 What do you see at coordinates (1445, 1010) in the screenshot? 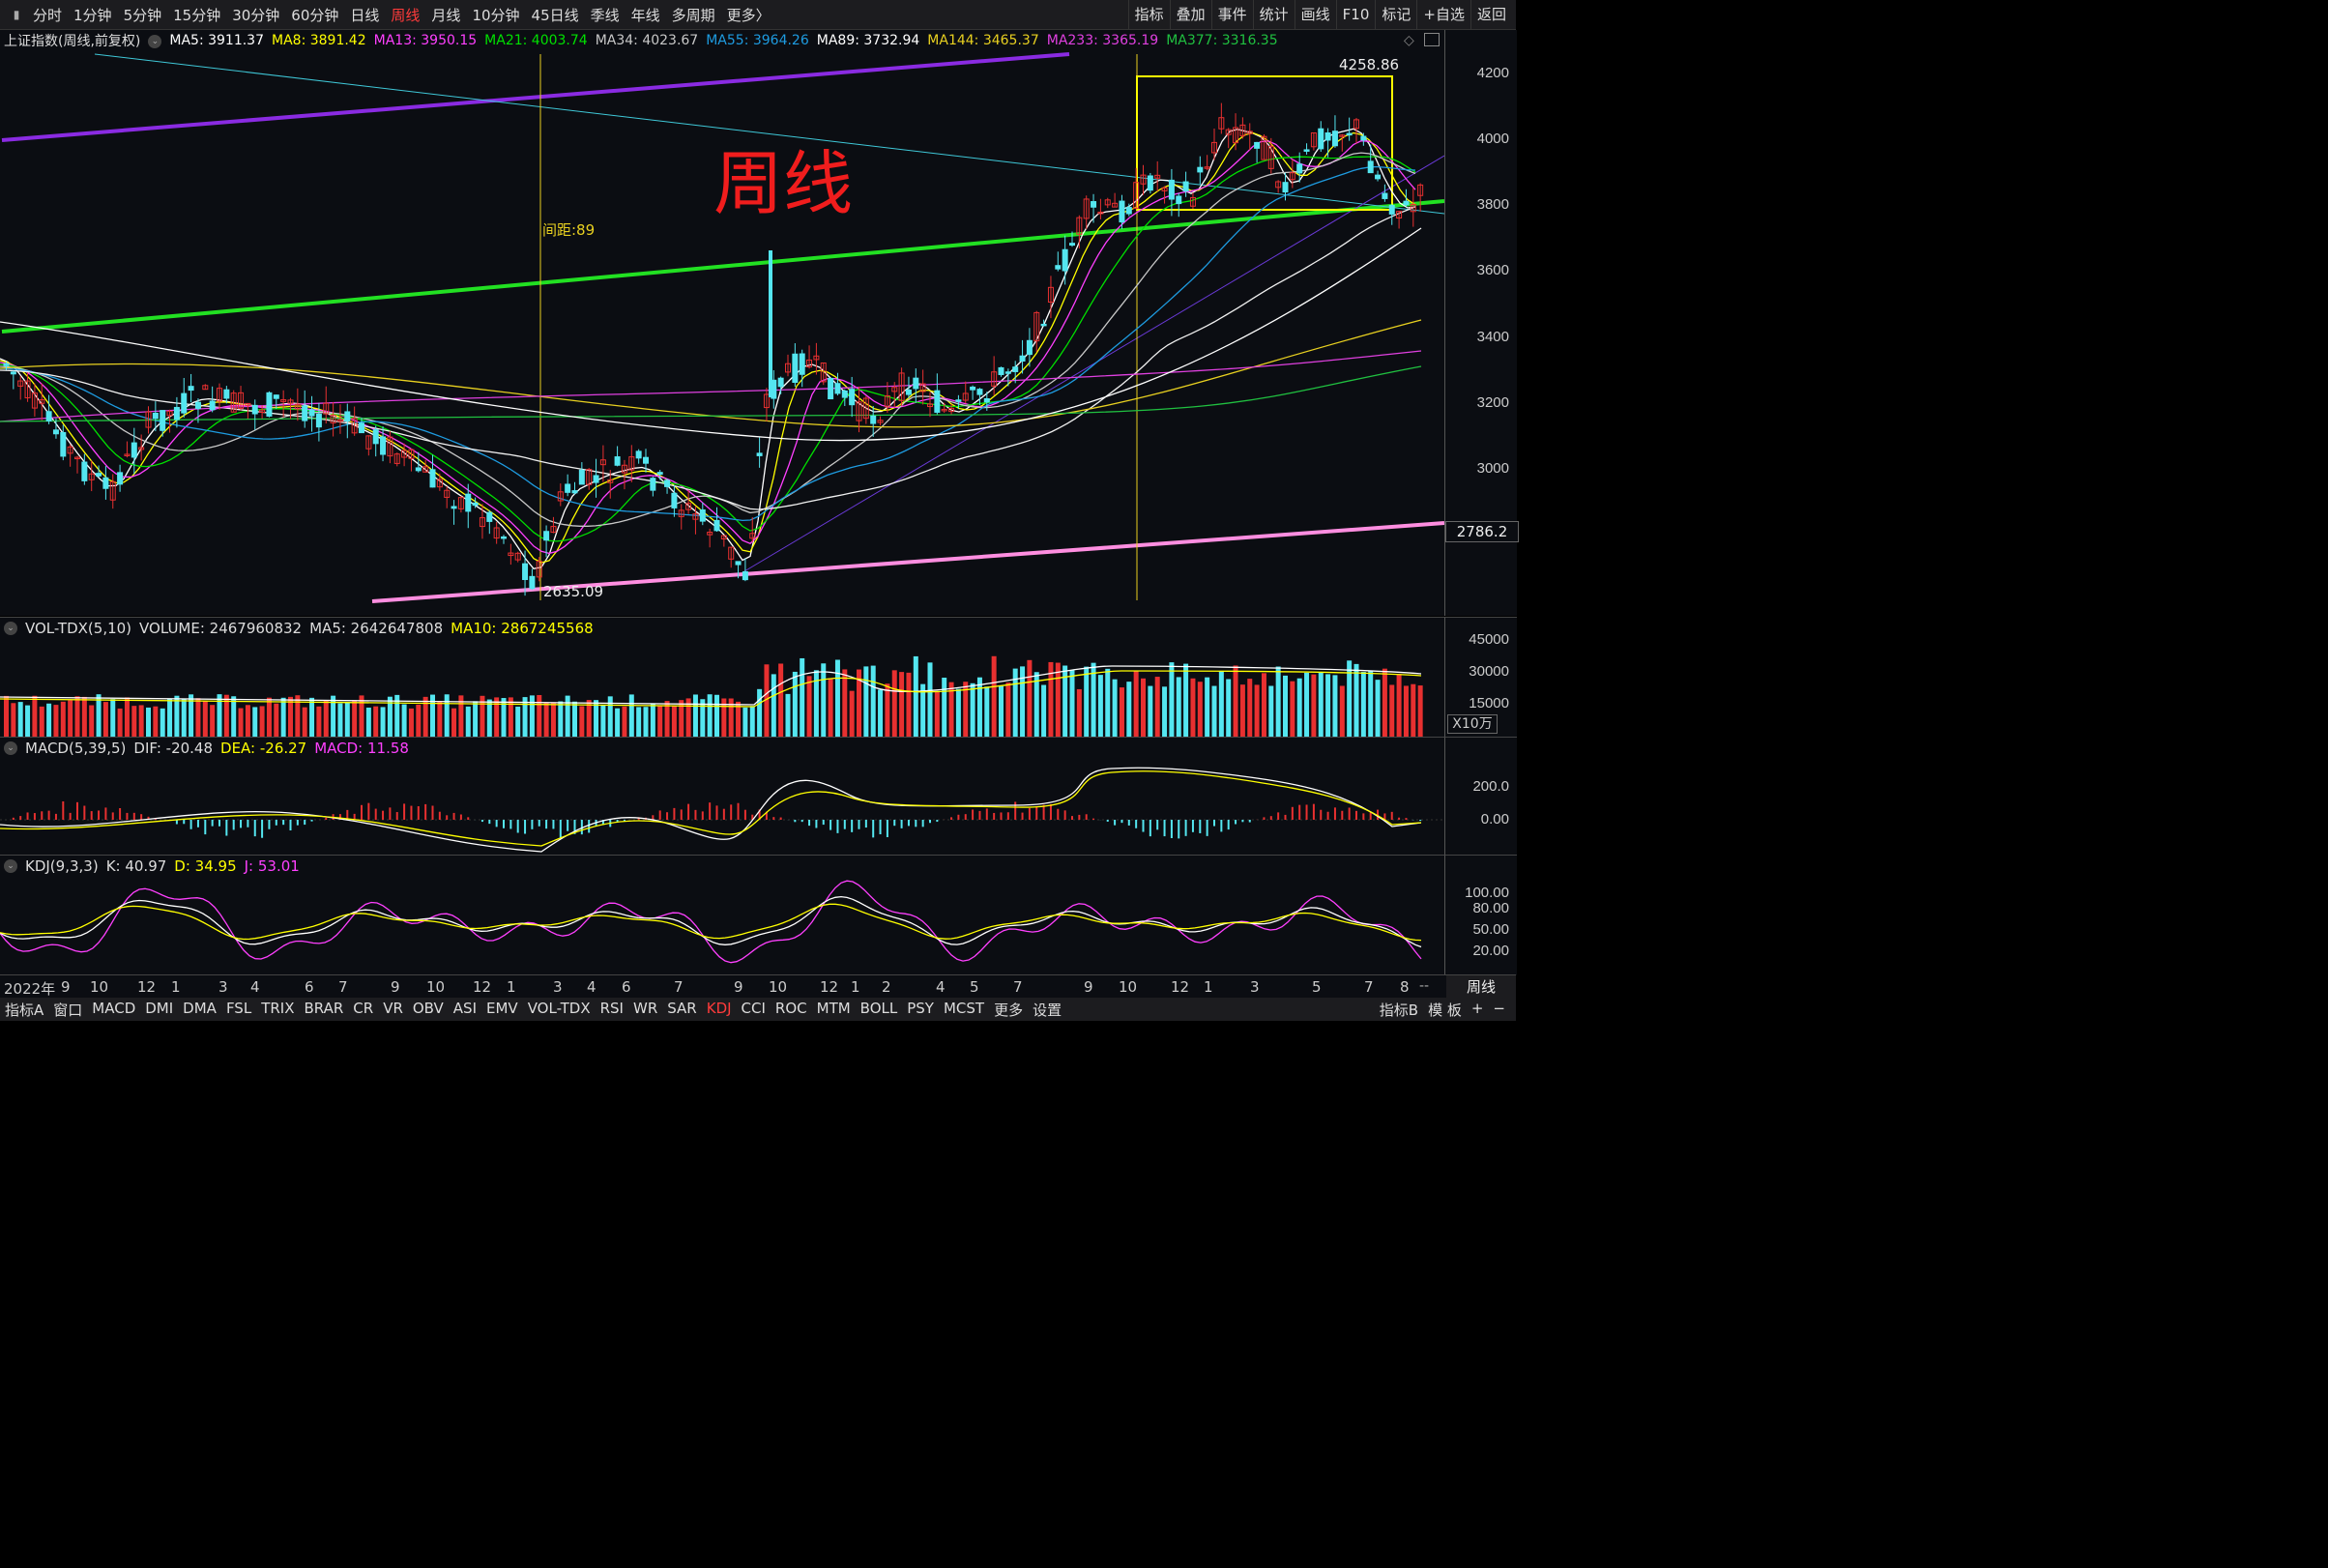
I see `bottom-right-button: 模 板` at bounding box center [1445, 1010].